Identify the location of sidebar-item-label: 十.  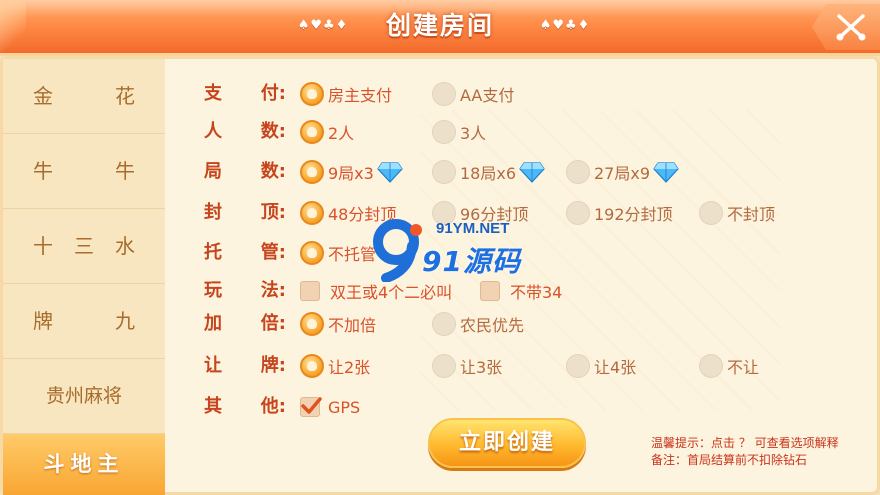
(43, 246).